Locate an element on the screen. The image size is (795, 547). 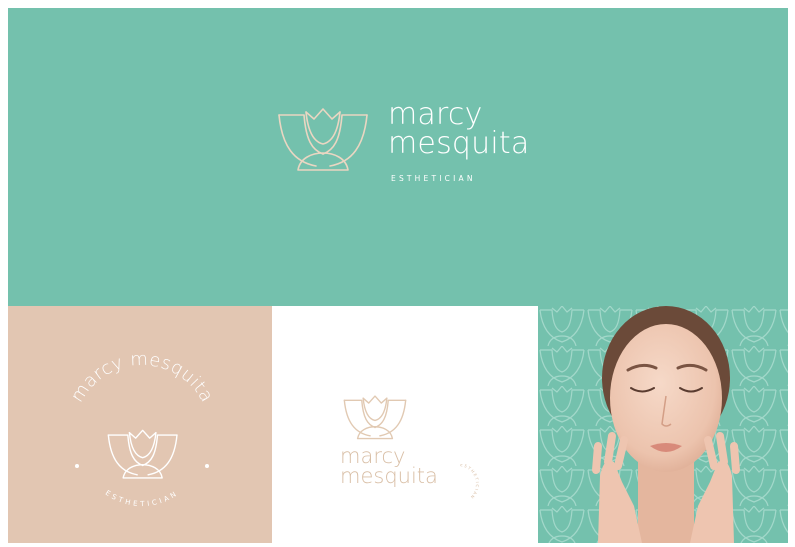
hero-name-line1: marcy is located at coordinates (435, 114).